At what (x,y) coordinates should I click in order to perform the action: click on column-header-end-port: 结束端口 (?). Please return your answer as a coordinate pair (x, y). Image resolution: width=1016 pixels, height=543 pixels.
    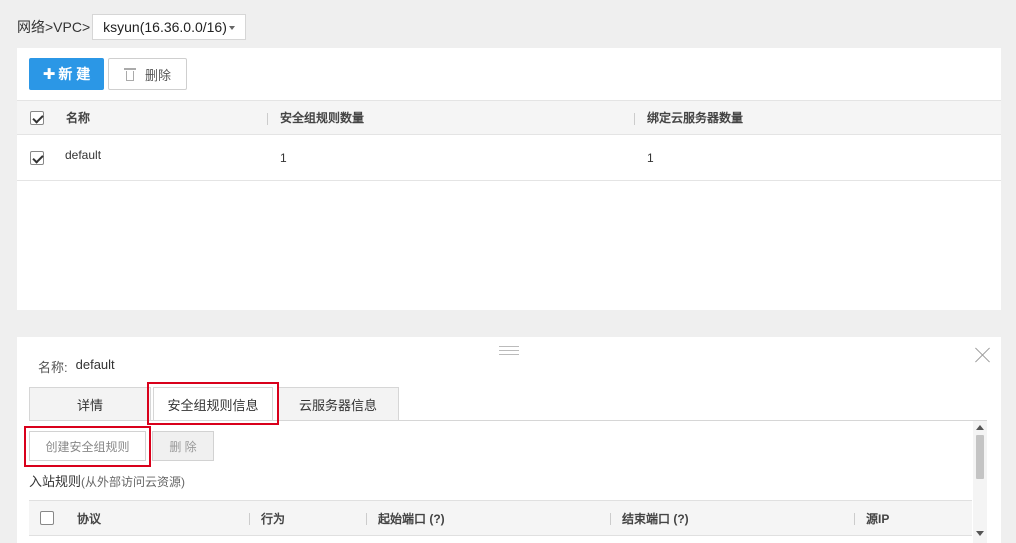
    Looking at the image, I should click on (655, 518).